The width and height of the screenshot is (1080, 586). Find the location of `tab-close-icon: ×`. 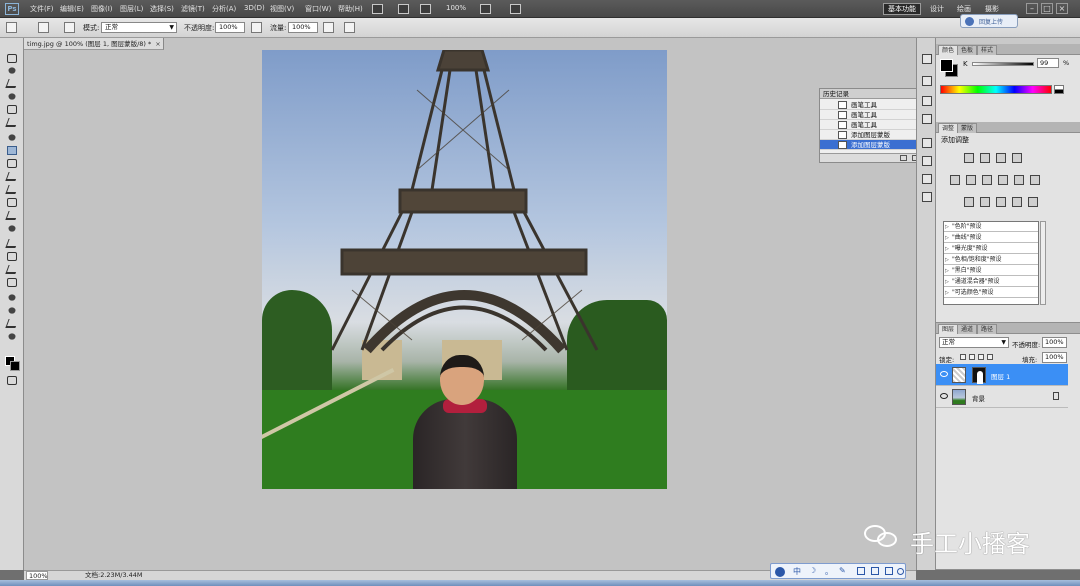

tab-close-icon: × is located at coordinates (157, 44).